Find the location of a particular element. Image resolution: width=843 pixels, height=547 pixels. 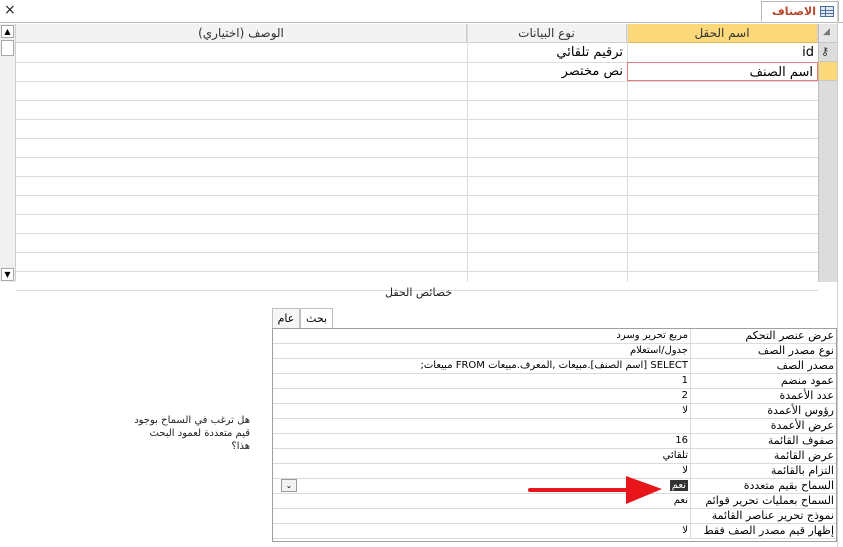

property-row: تلقائي عرض القائمة is located at coordinates (554, 456).